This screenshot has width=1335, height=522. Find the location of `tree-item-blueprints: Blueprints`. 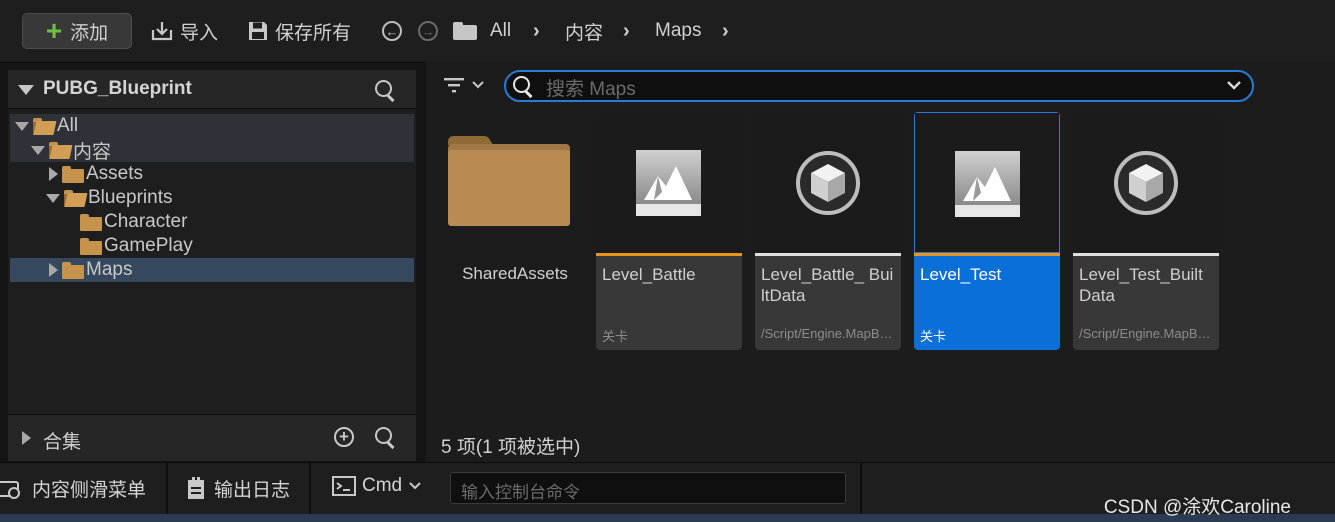

tree-item-blueprints: Blueprints is located at coordinates (212, 198).